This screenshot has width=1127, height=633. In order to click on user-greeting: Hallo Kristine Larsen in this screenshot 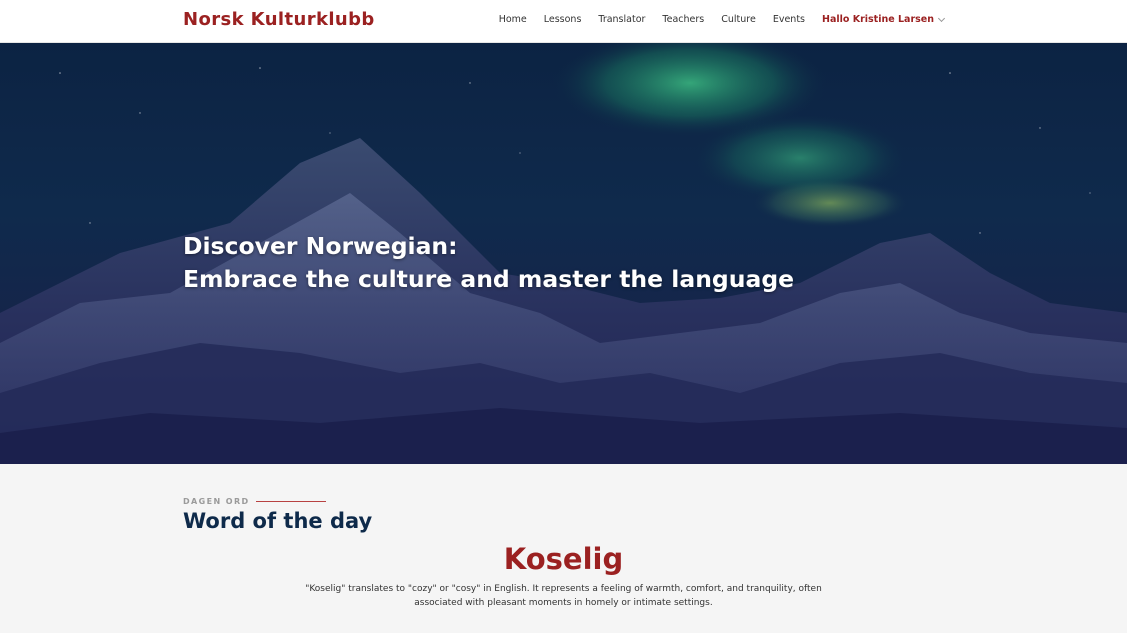, I will do `click(878, 19)`.